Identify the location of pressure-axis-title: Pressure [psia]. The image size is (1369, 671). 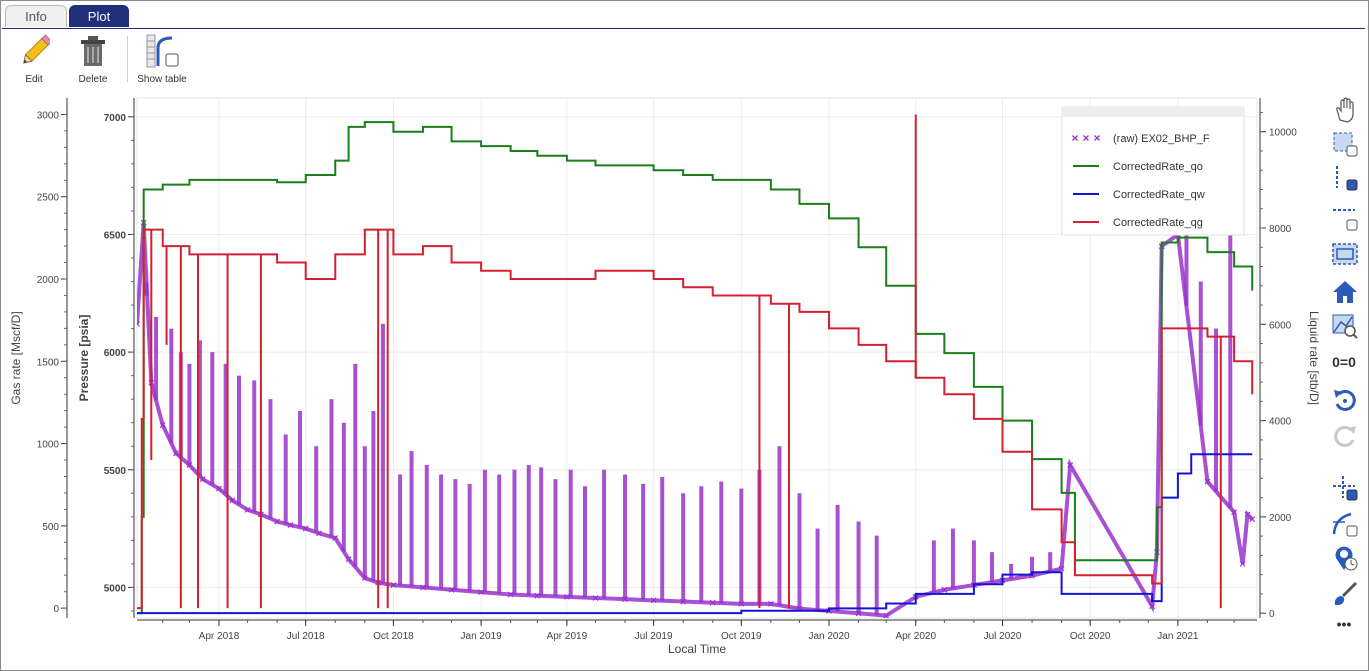
(84, 358).